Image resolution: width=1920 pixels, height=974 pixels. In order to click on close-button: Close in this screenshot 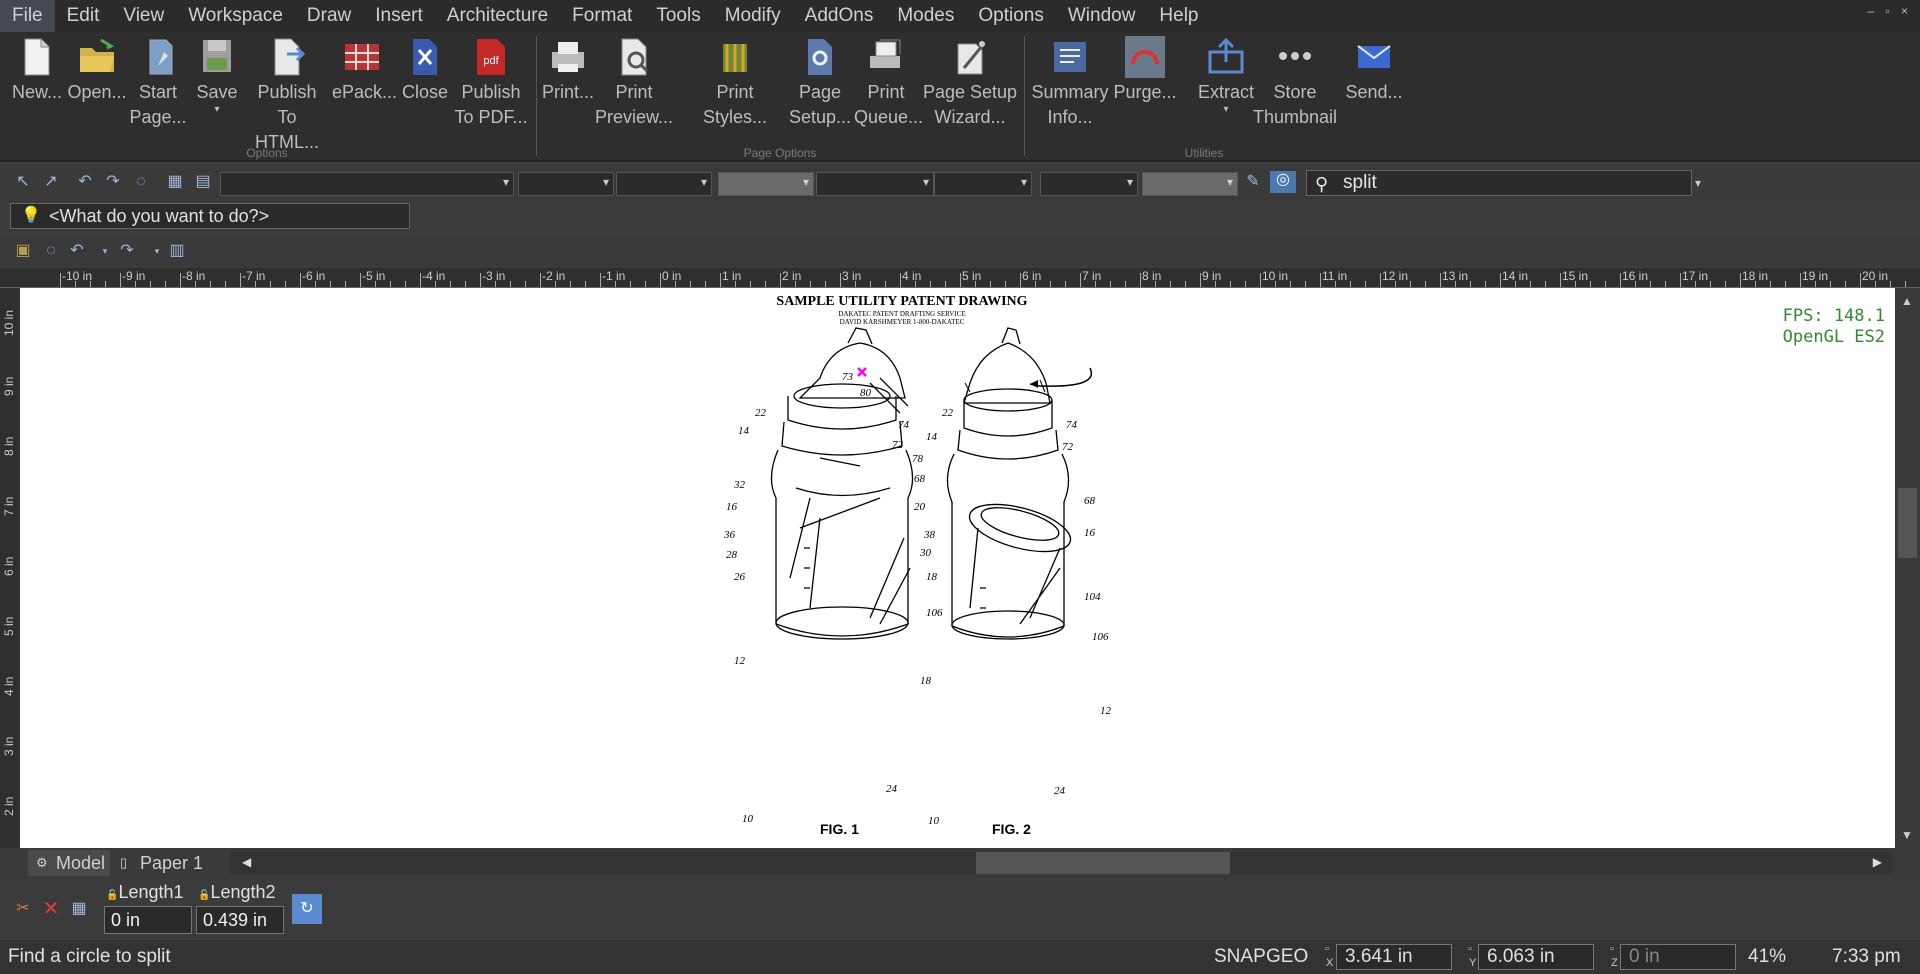, I will do `click(425, 68)`.